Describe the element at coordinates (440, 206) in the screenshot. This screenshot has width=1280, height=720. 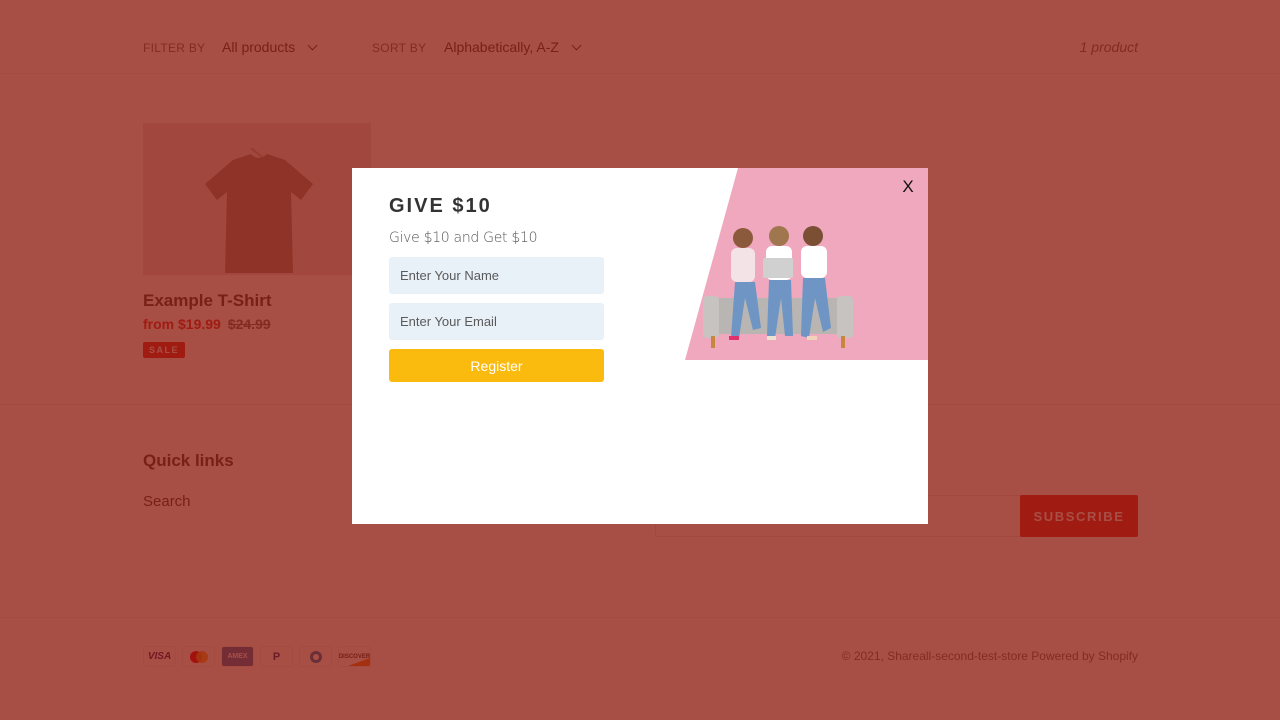
I see `popup-title: GIVE $10` at that location.